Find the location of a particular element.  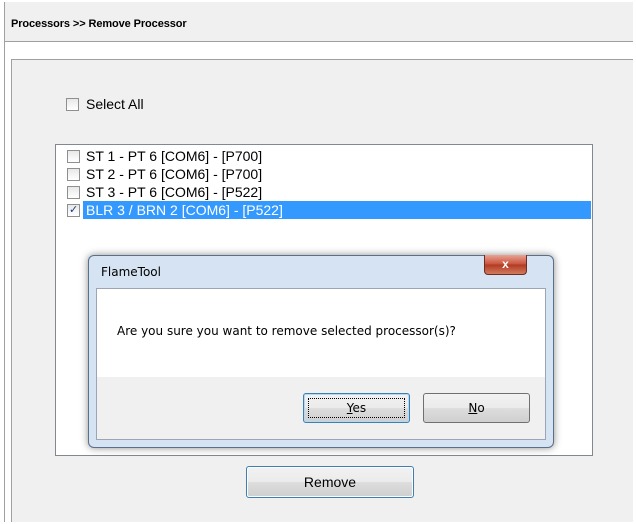

list-item: ST 3 - PT 6 [COM6] - [P522] is located at coordinates (324, 192).